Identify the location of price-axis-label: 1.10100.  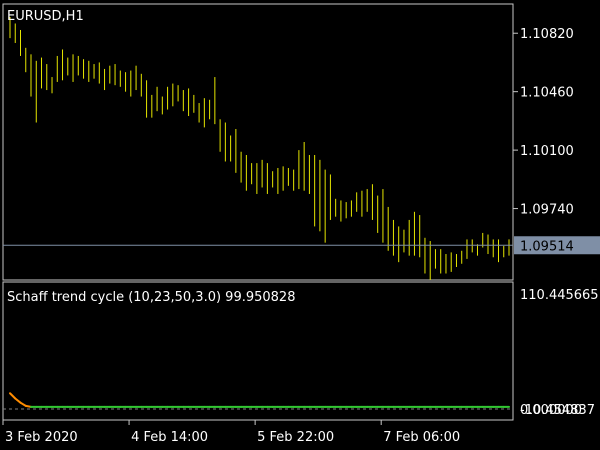
(547, 151).